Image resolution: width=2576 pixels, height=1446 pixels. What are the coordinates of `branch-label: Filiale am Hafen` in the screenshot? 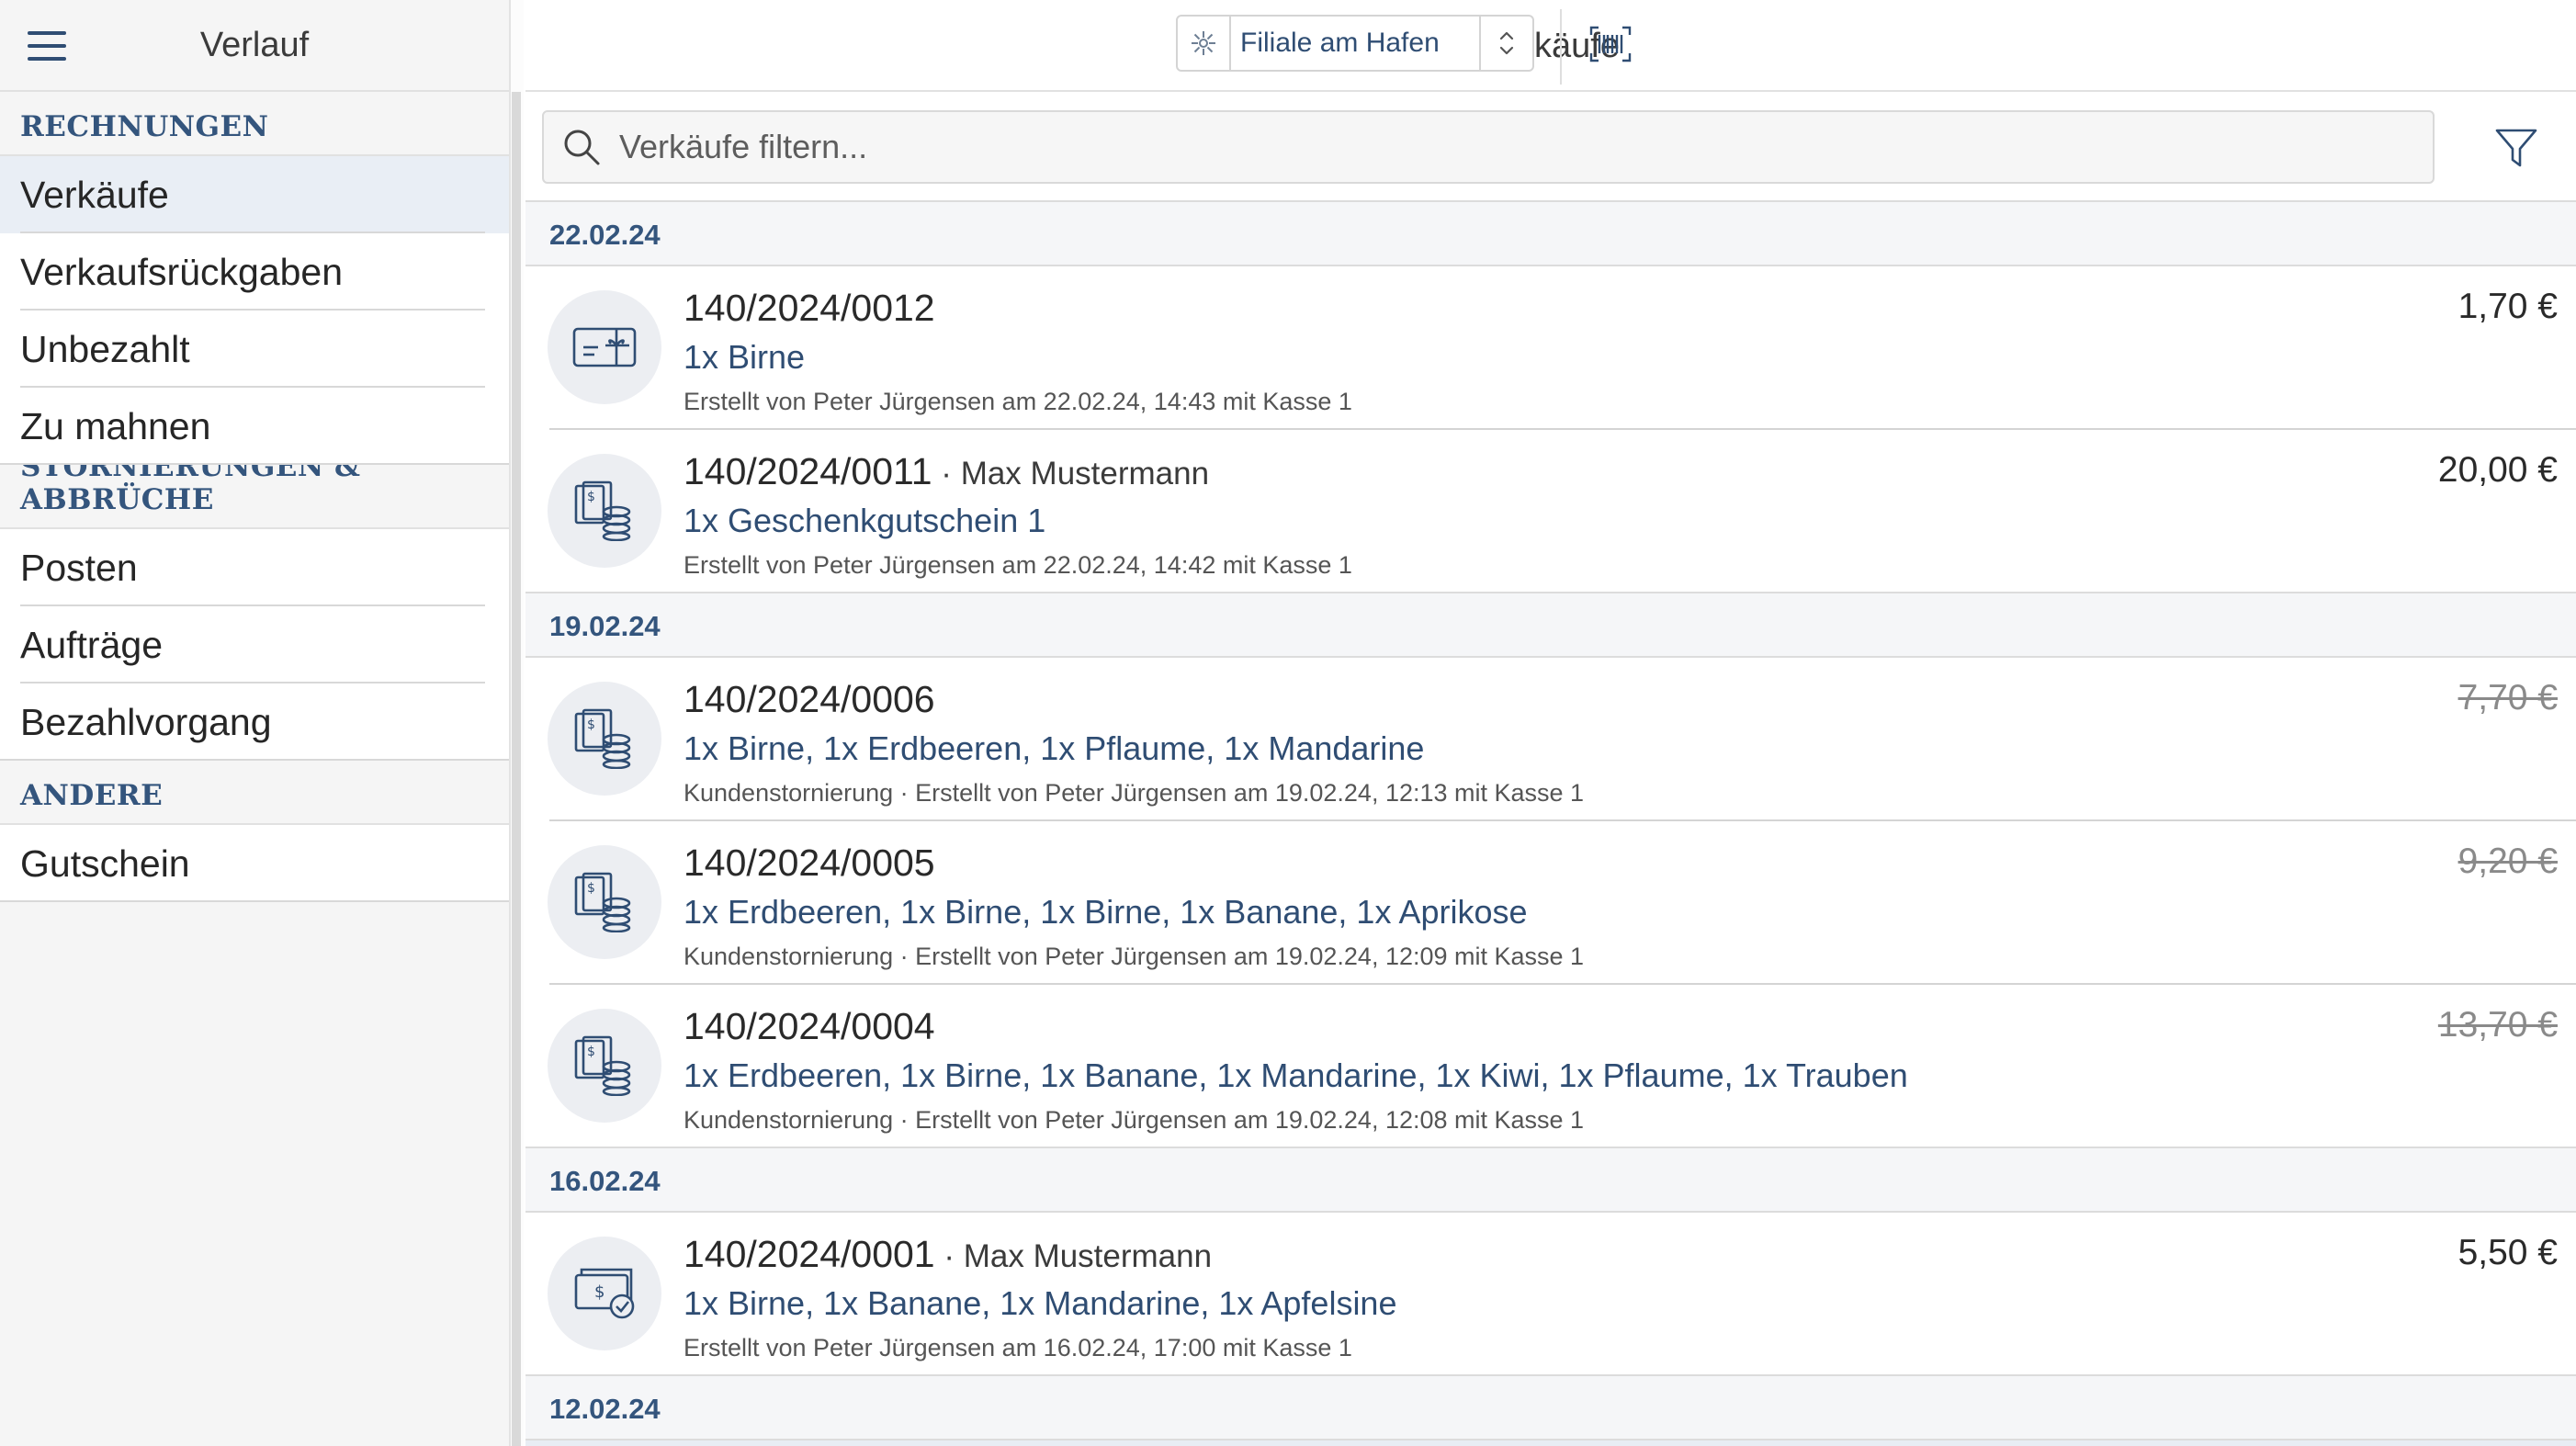 It's located at (1340, 43).